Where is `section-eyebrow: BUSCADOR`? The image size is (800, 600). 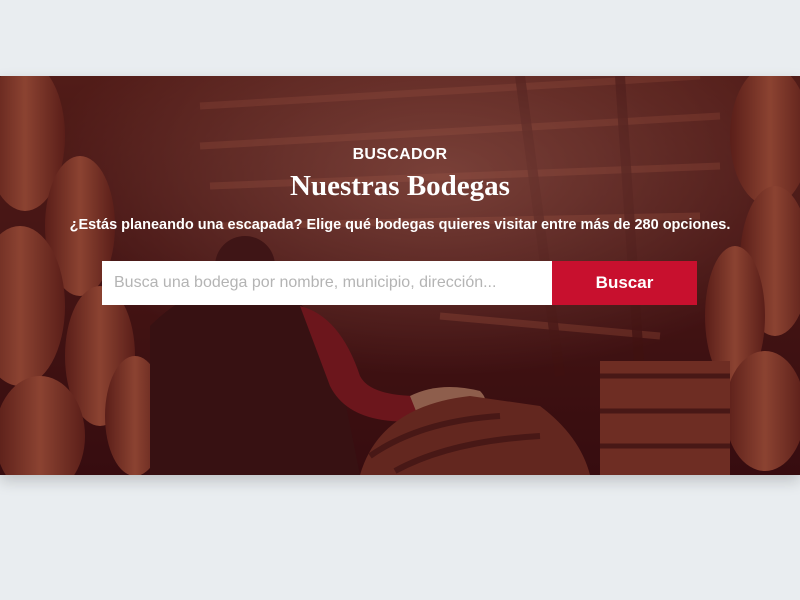 section-eyebrow: BUSCADOR is located at coordinates (400, 154).